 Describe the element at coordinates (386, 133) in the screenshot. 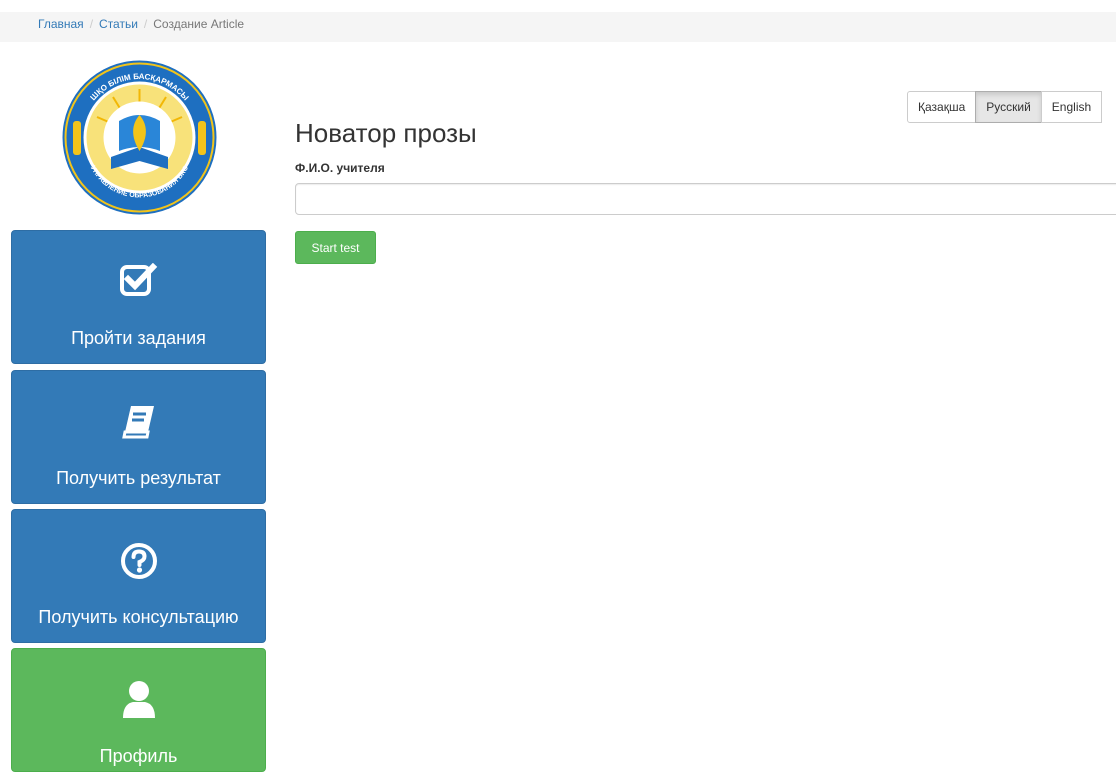

I see `page-title: Новатор прозы` at that location.